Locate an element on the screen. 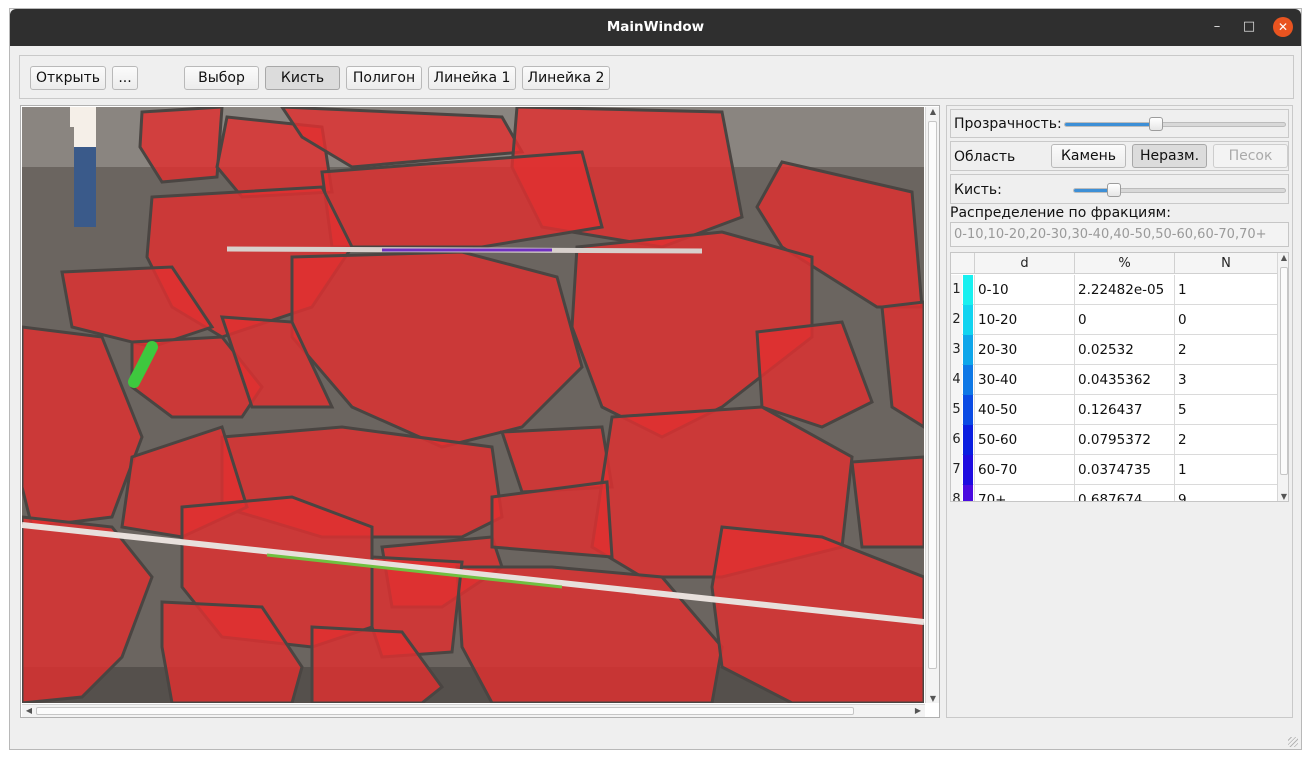 Image resolution: width=1311 pixels, height=759 pixels. cell-percent: 0.687674 is located at coordinates (1124, 493).